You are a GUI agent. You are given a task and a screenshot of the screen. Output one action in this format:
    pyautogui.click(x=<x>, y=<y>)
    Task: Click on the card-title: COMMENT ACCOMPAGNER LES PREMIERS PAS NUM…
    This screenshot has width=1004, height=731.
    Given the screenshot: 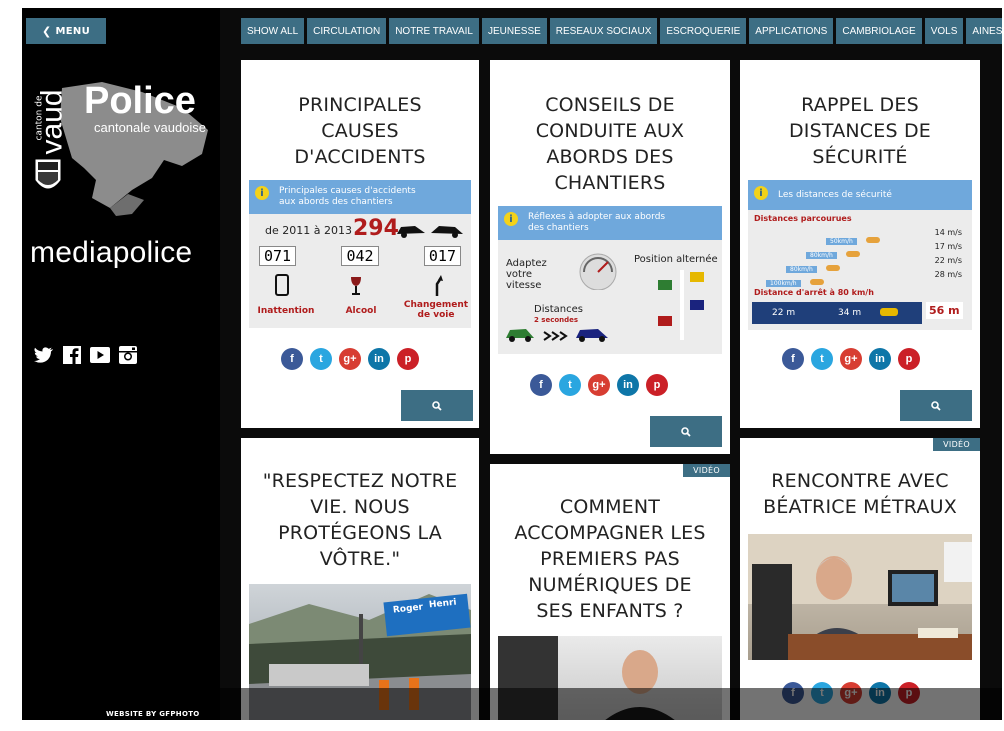 What is the action you would take?
    pyautogui.click(x=610, y=559)
    